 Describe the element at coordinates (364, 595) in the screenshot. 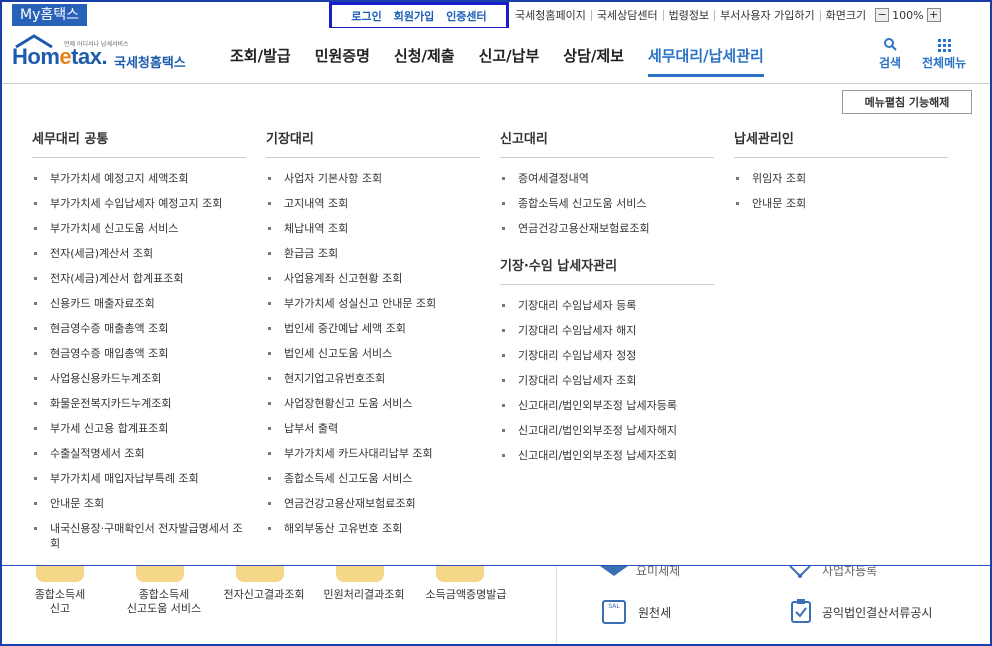

I see `quick-link-civil-result: 민원처리결과조회` at that location.